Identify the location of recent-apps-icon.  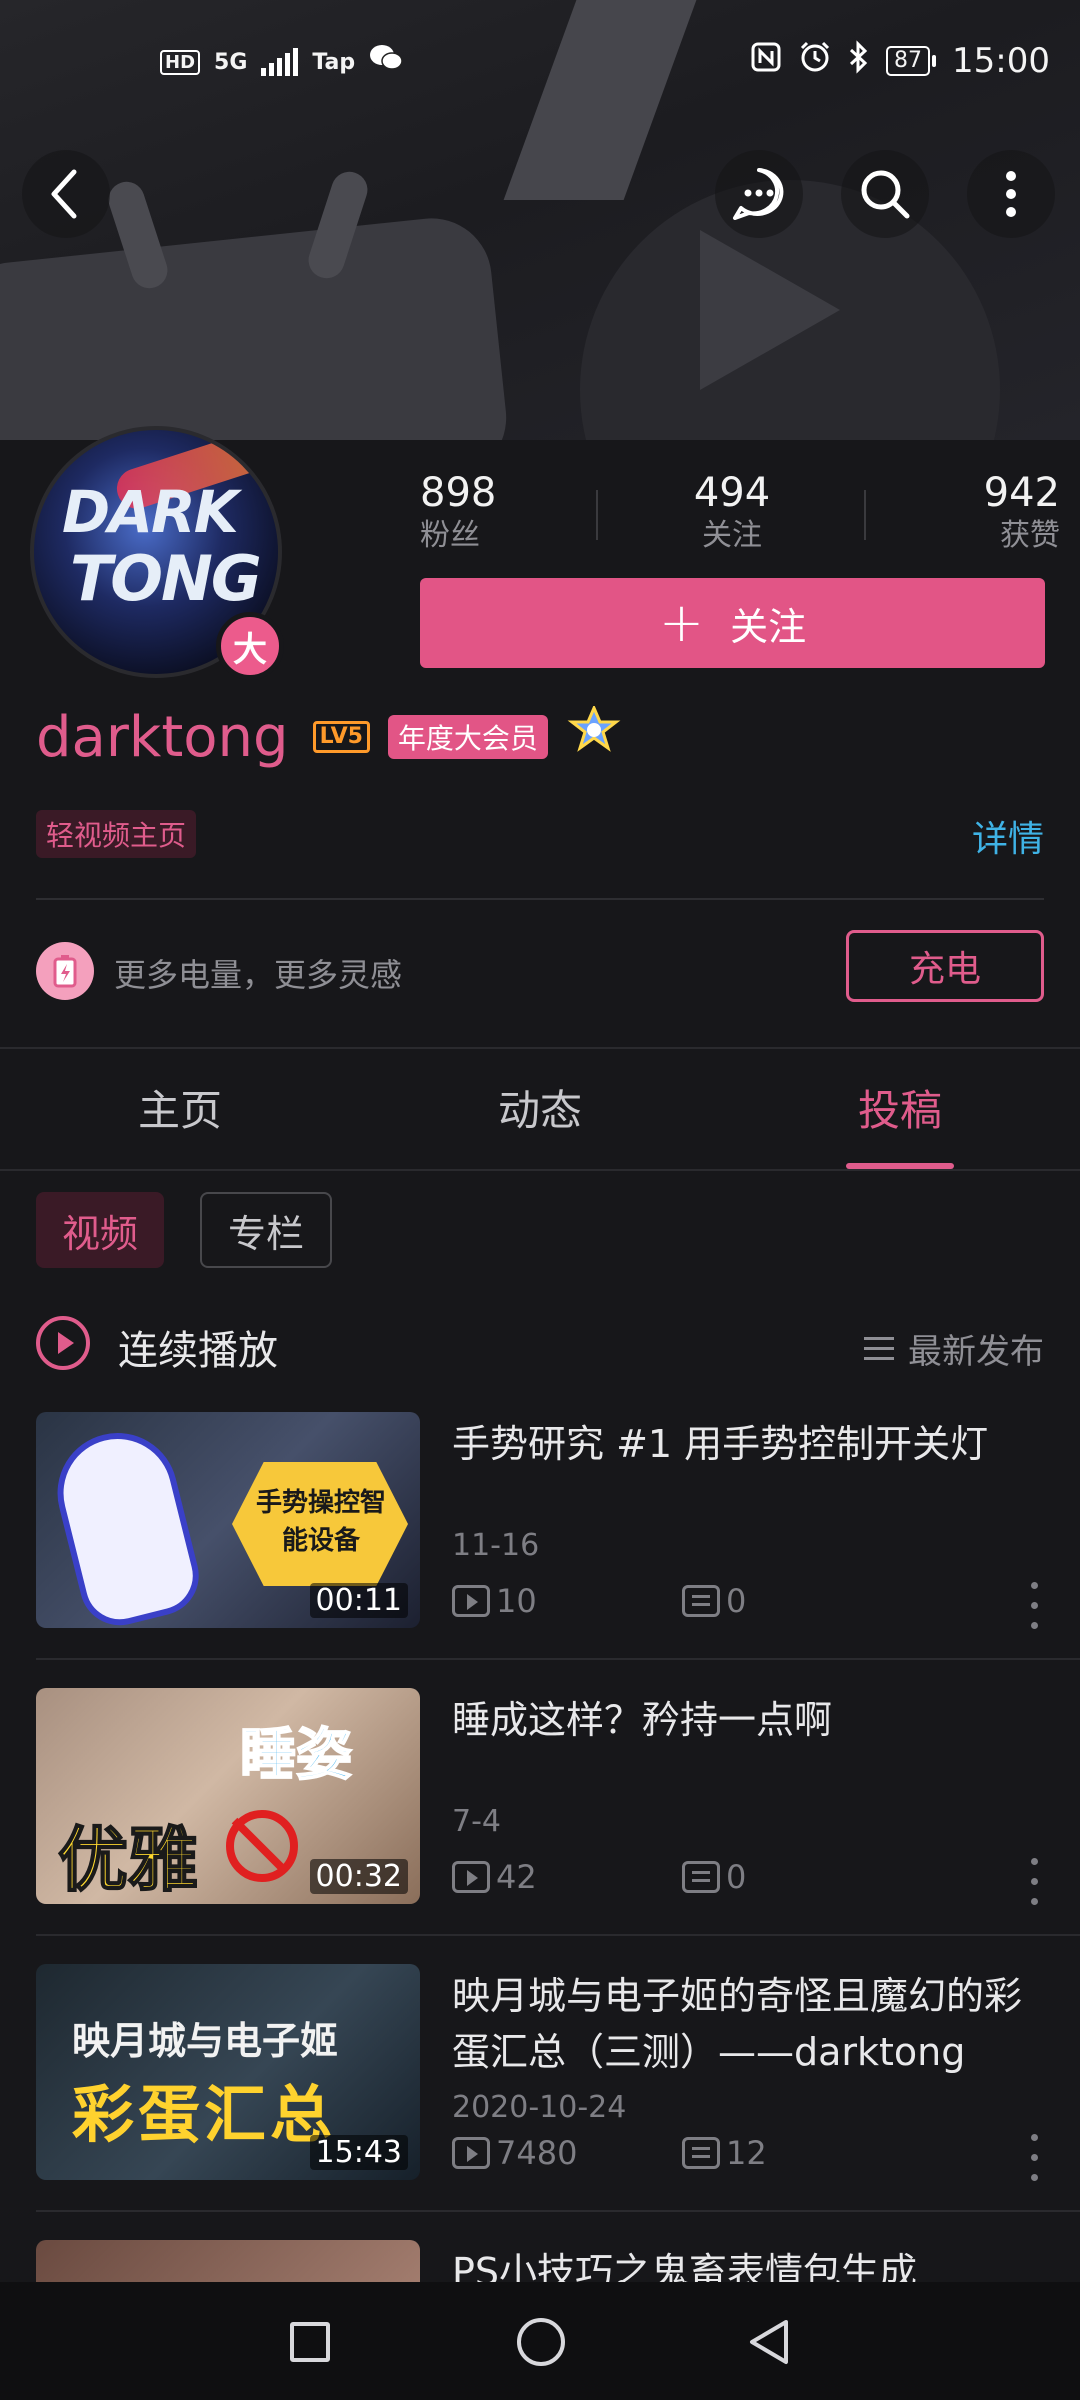
(310, 2342).